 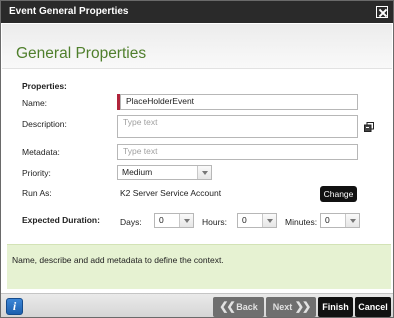 What do you see at coordinates (237, 152) in the screenshot?
I see `metadata-field: Type text` at bounding box center [237, 152].